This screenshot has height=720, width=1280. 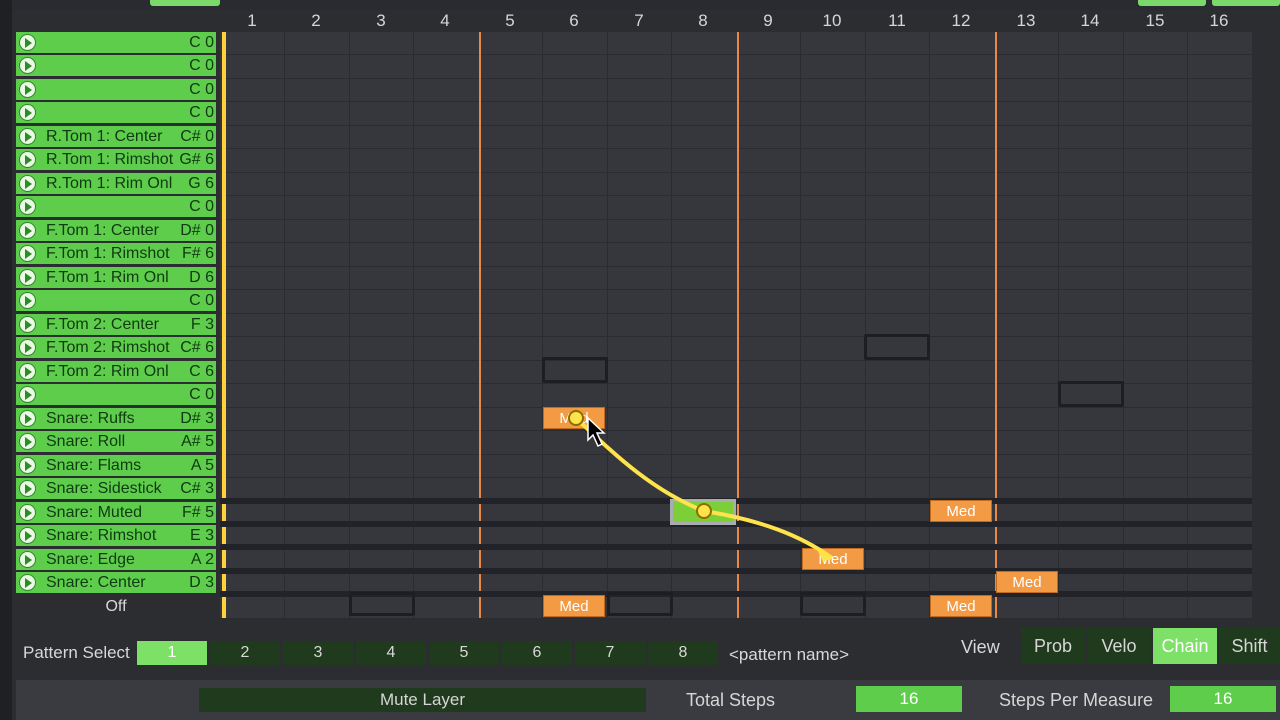 I want to click on view-velo-button: Velo, so click(x=1119, y=646).